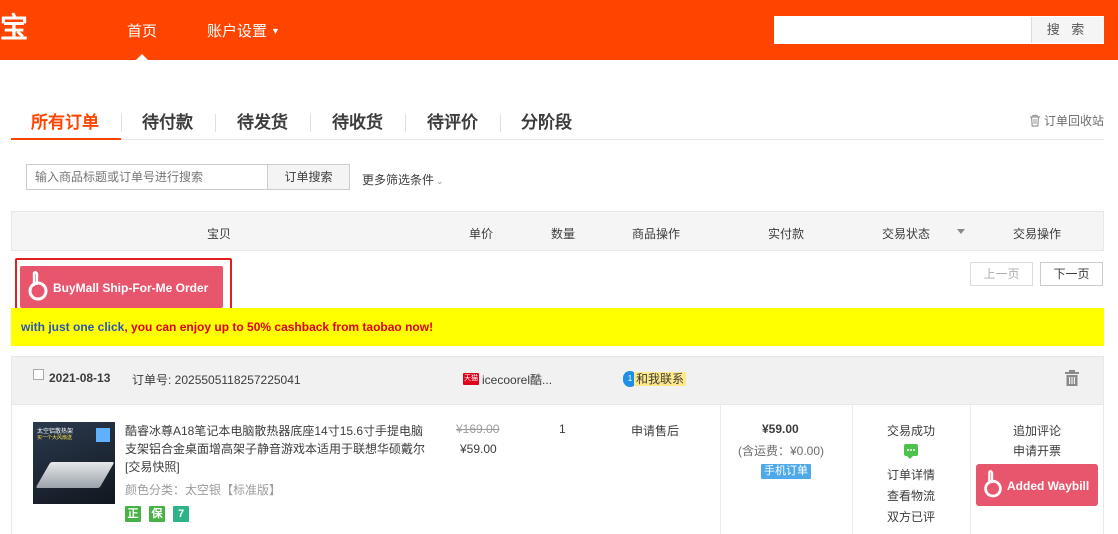  I want to click on trash-icon, so click(1034, 120).